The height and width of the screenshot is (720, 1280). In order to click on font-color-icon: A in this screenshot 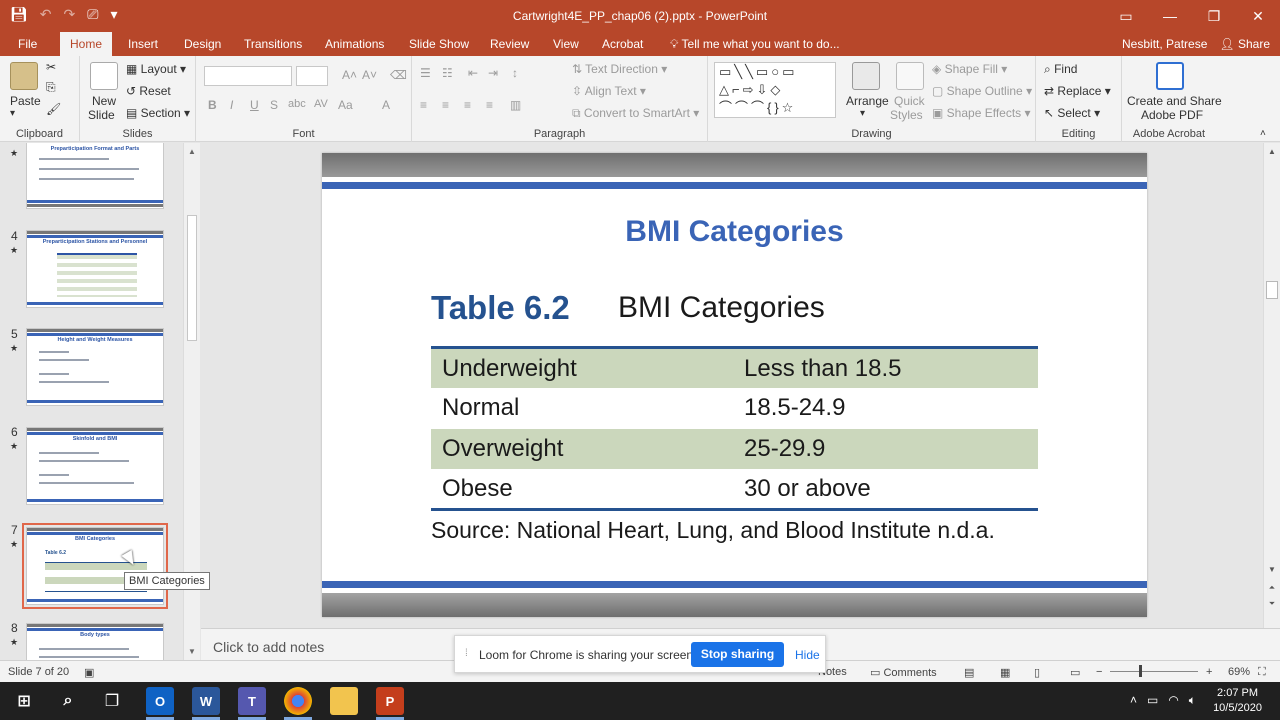, I will do `click(386, 105)`.